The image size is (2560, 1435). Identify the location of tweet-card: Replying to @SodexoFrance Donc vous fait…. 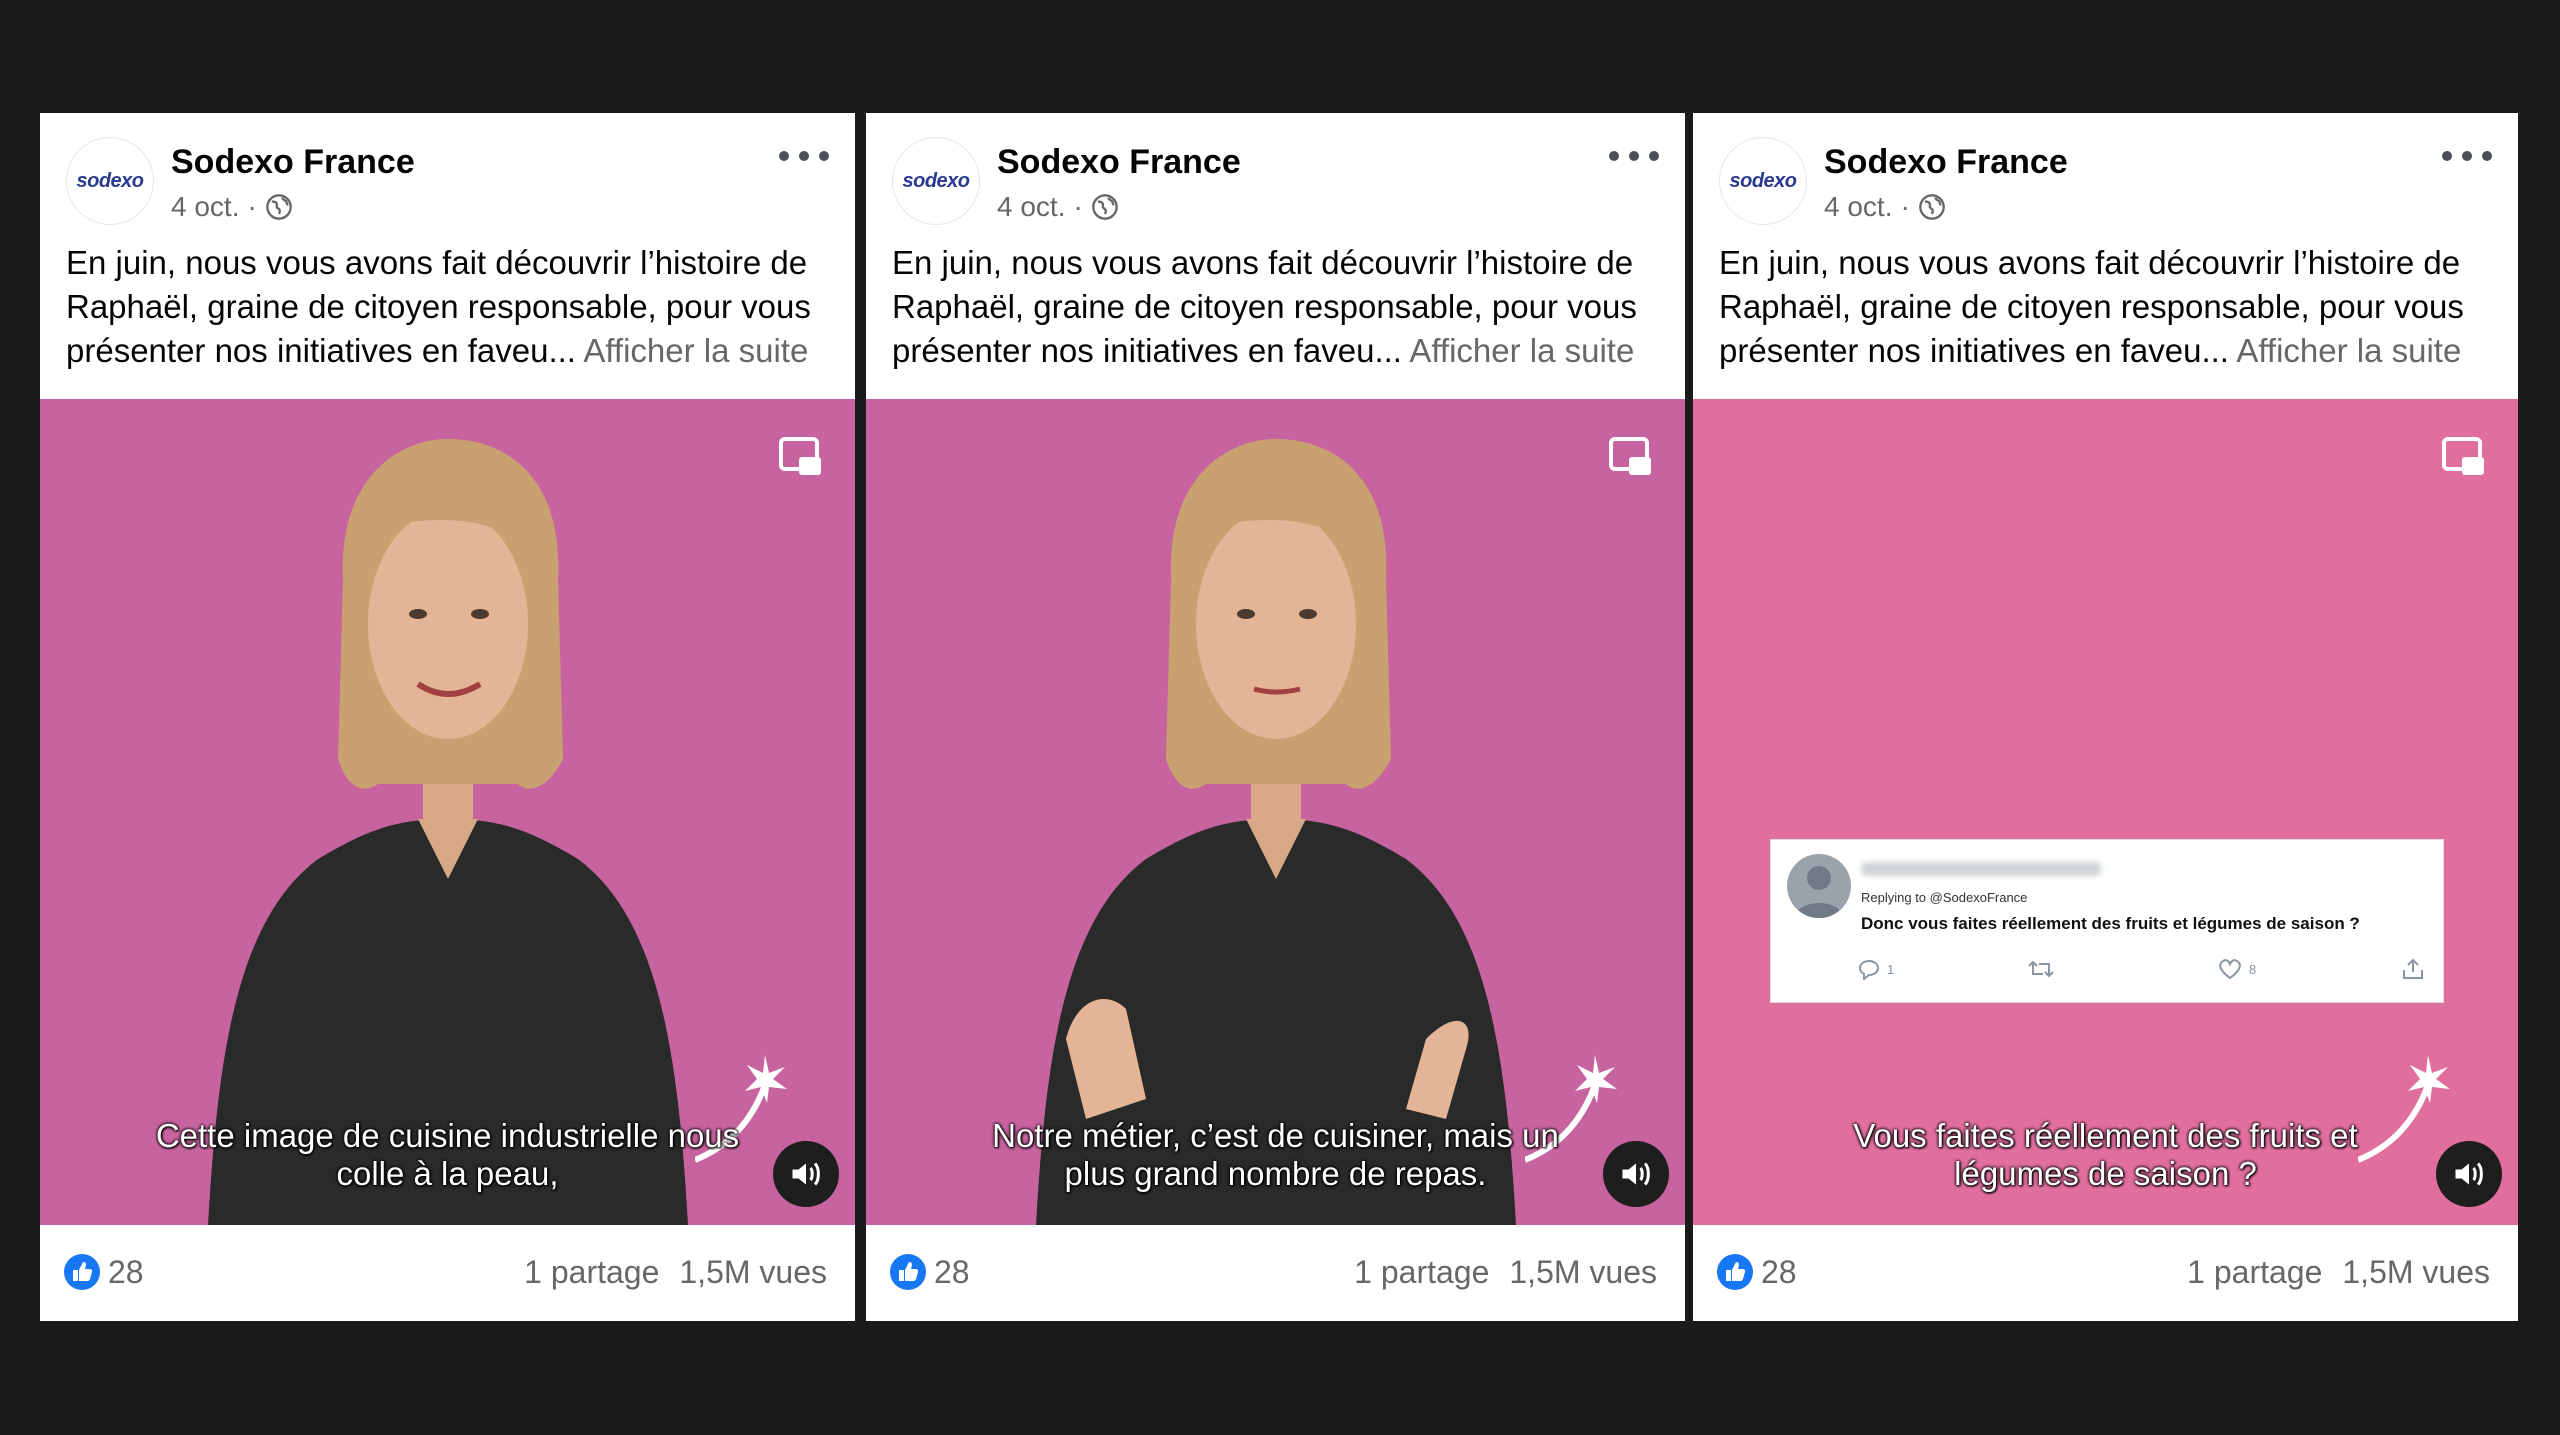
(2107, 921).